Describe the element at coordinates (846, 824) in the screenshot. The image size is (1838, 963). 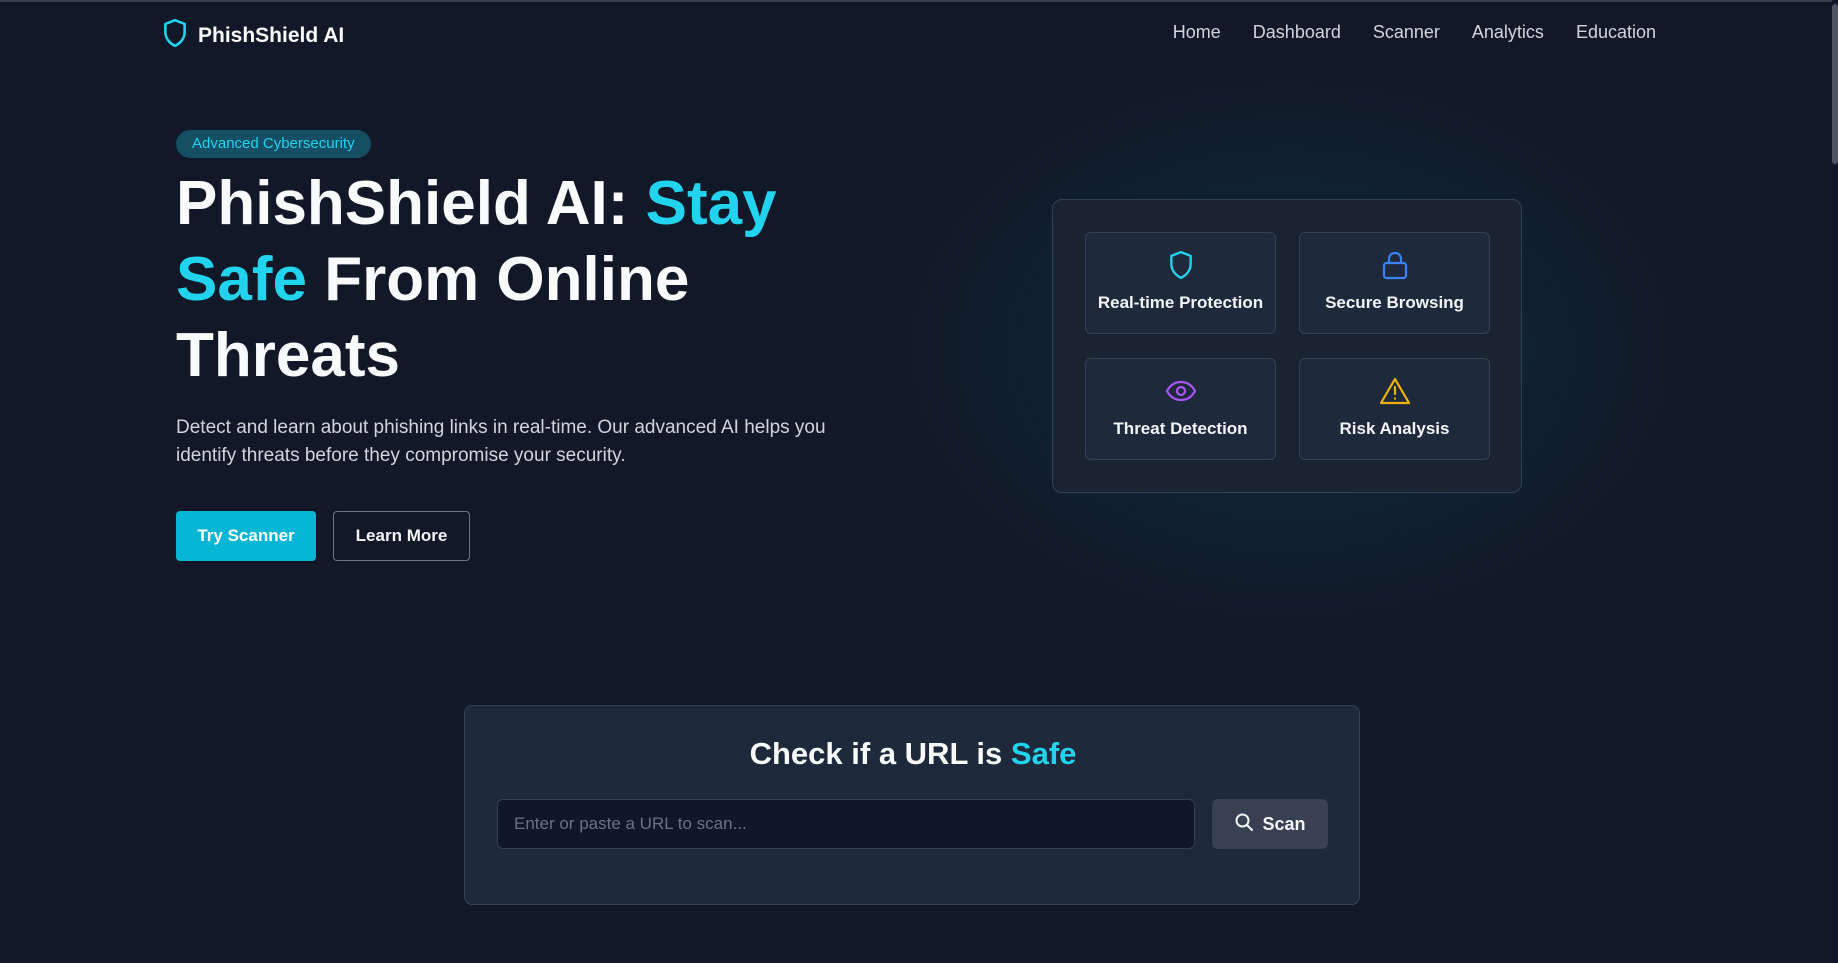
I see `url-input` at that location.